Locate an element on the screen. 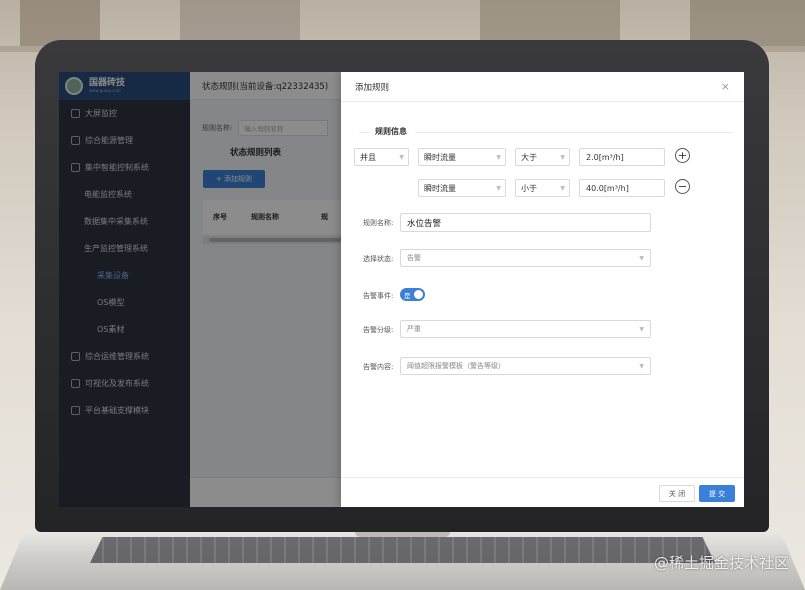  submit-button: 提 交 is located at coordinates (717, 493).